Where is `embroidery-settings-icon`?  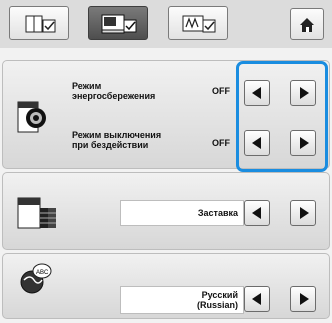 embroidery-settings-icon is located at coordinates (199, 24).